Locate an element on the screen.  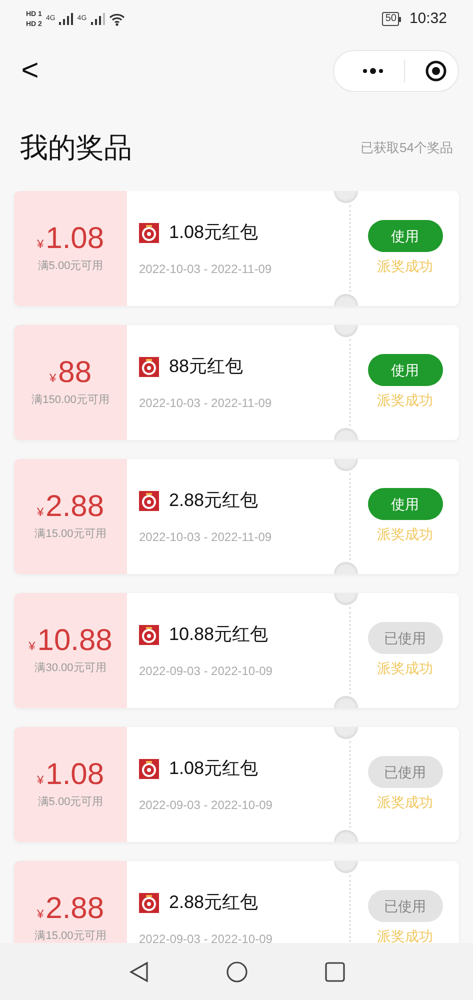
coupon-title: 10.88元红包 is located at coordinates (218, 634).